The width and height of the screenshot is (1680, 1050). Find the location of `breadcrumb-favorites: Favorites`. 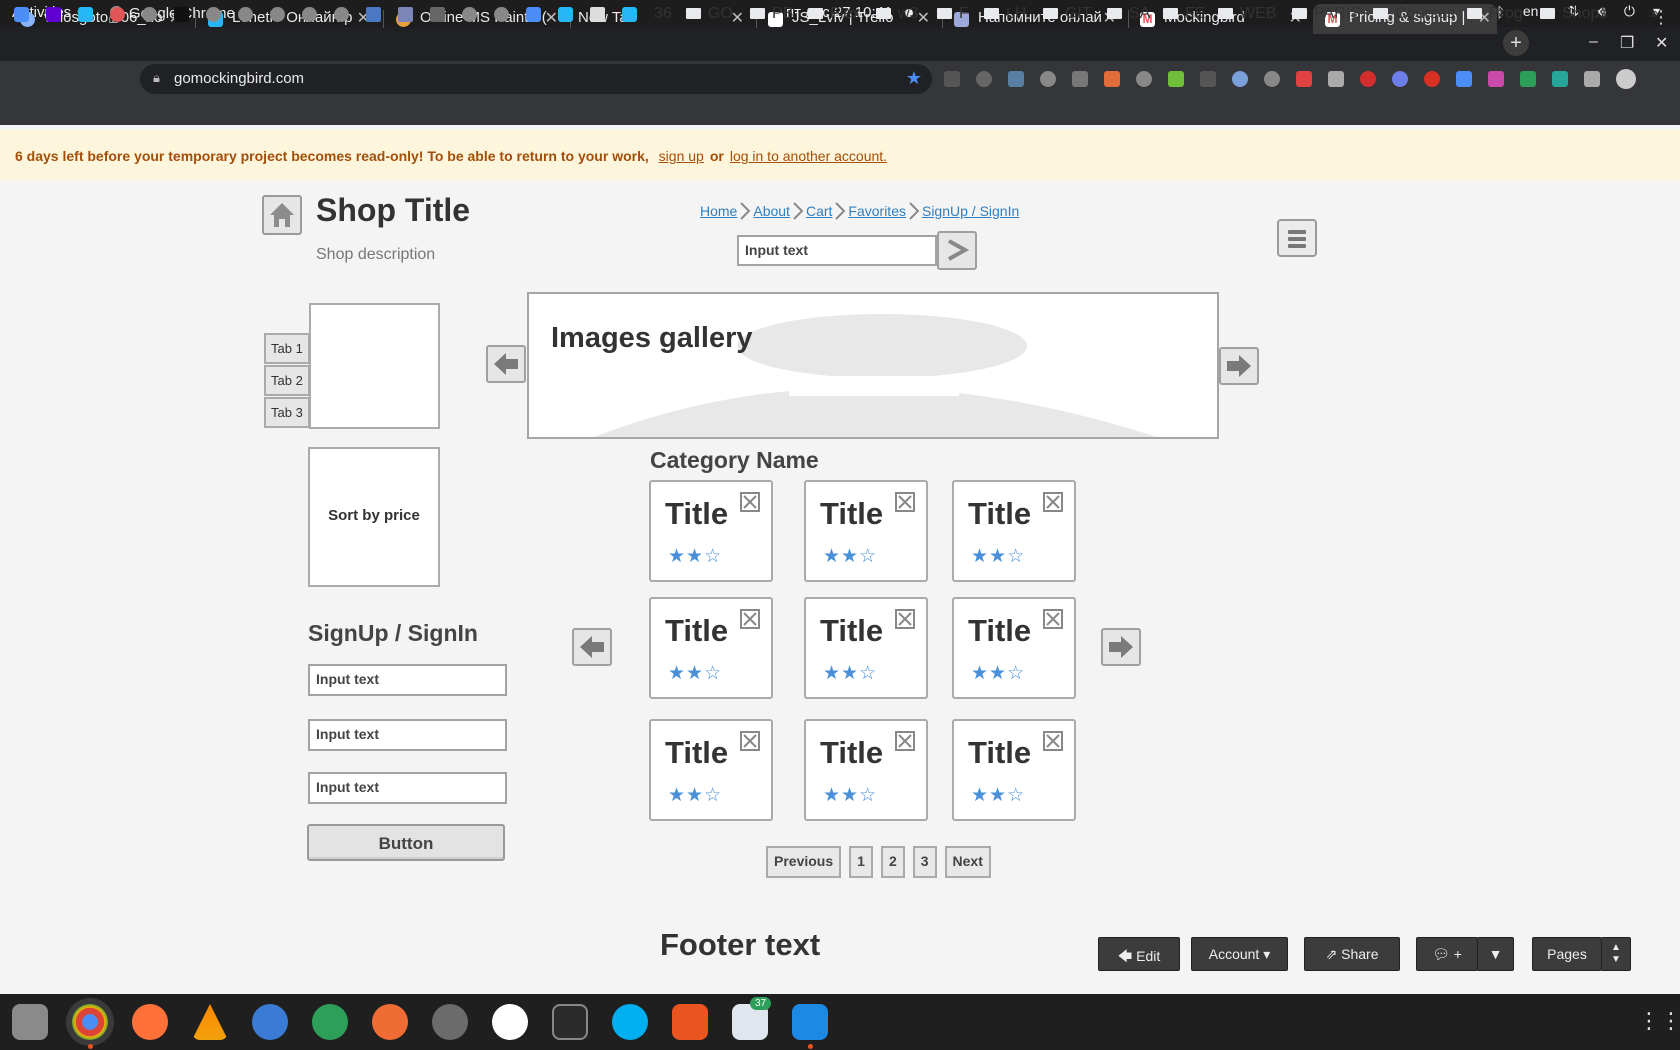

breadcrumb-favorites: Favorites is located at coordinates (877, 211).